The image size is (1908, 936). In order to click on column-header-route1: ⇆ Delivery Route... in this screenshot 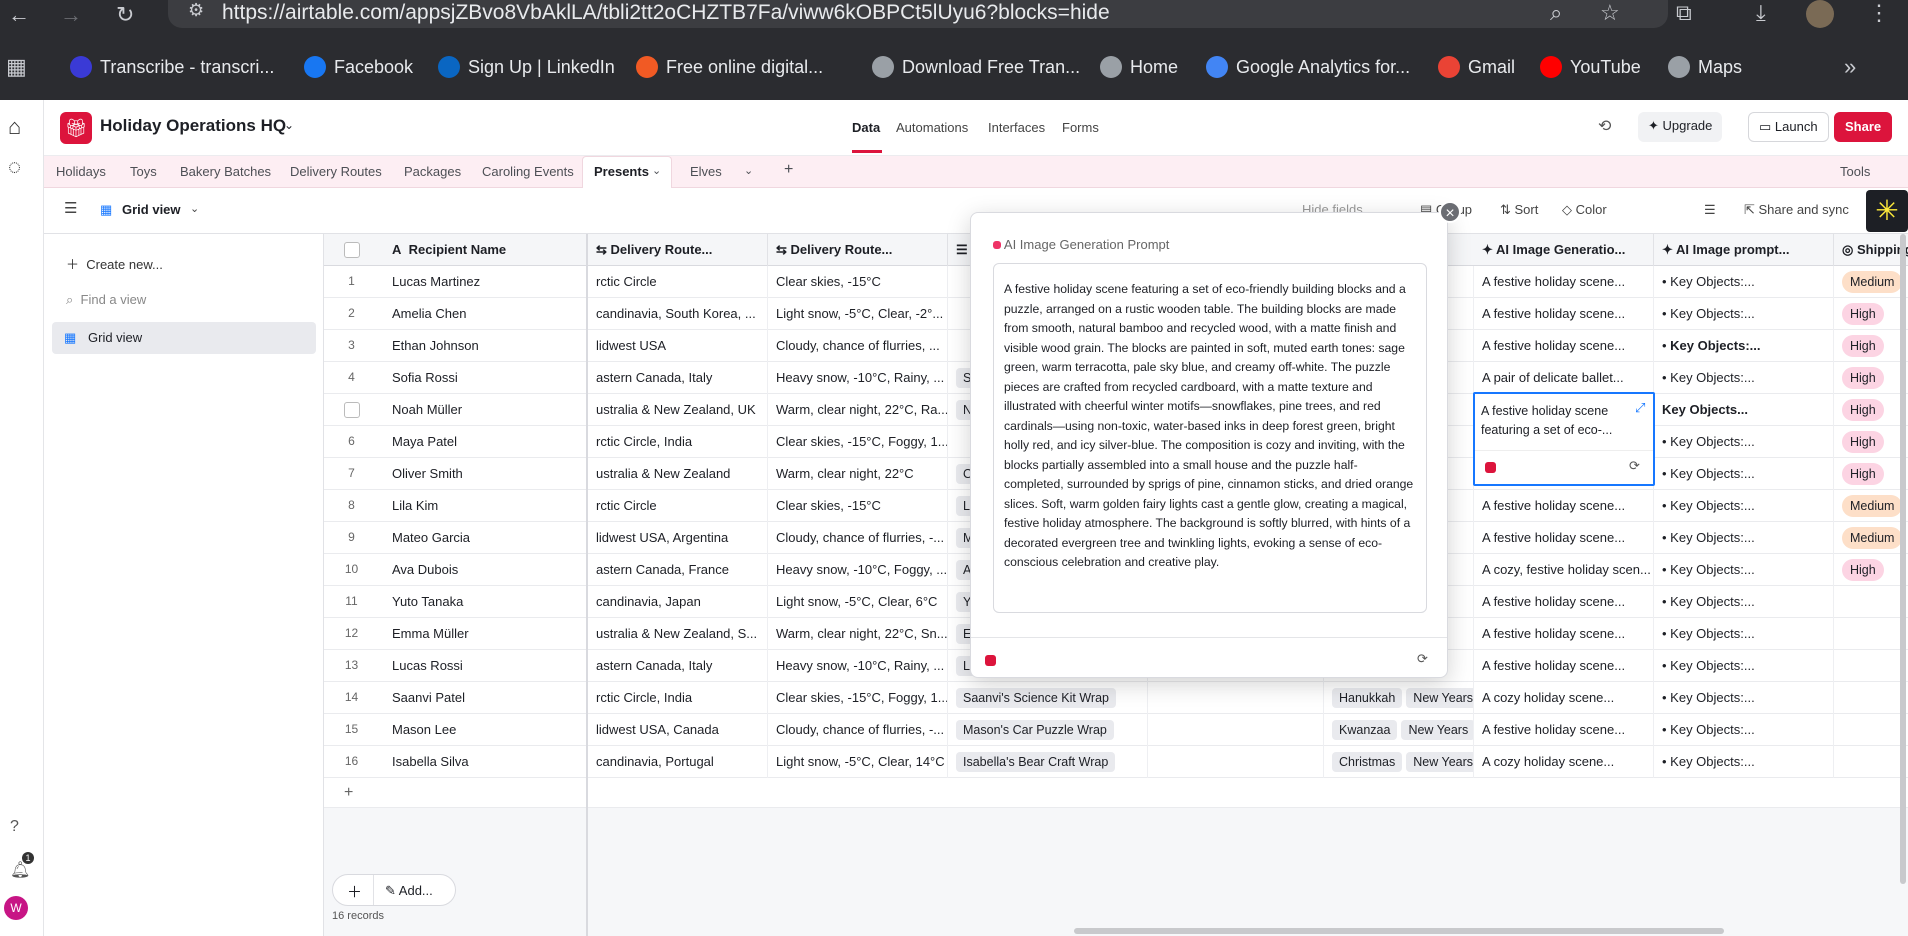, I will do `click(678, 250)`.